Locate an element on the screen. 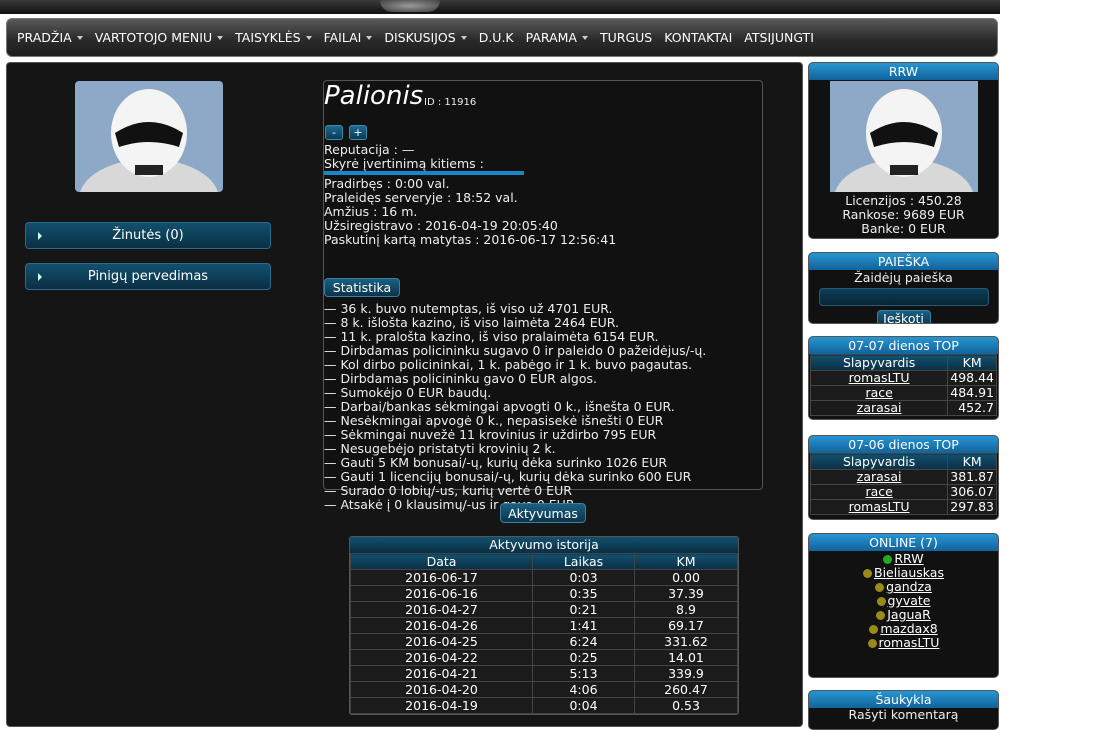 This screenshot has height=730, width=1102. table-row: romasLTU 498.44 is located at coordinates (903, 378).